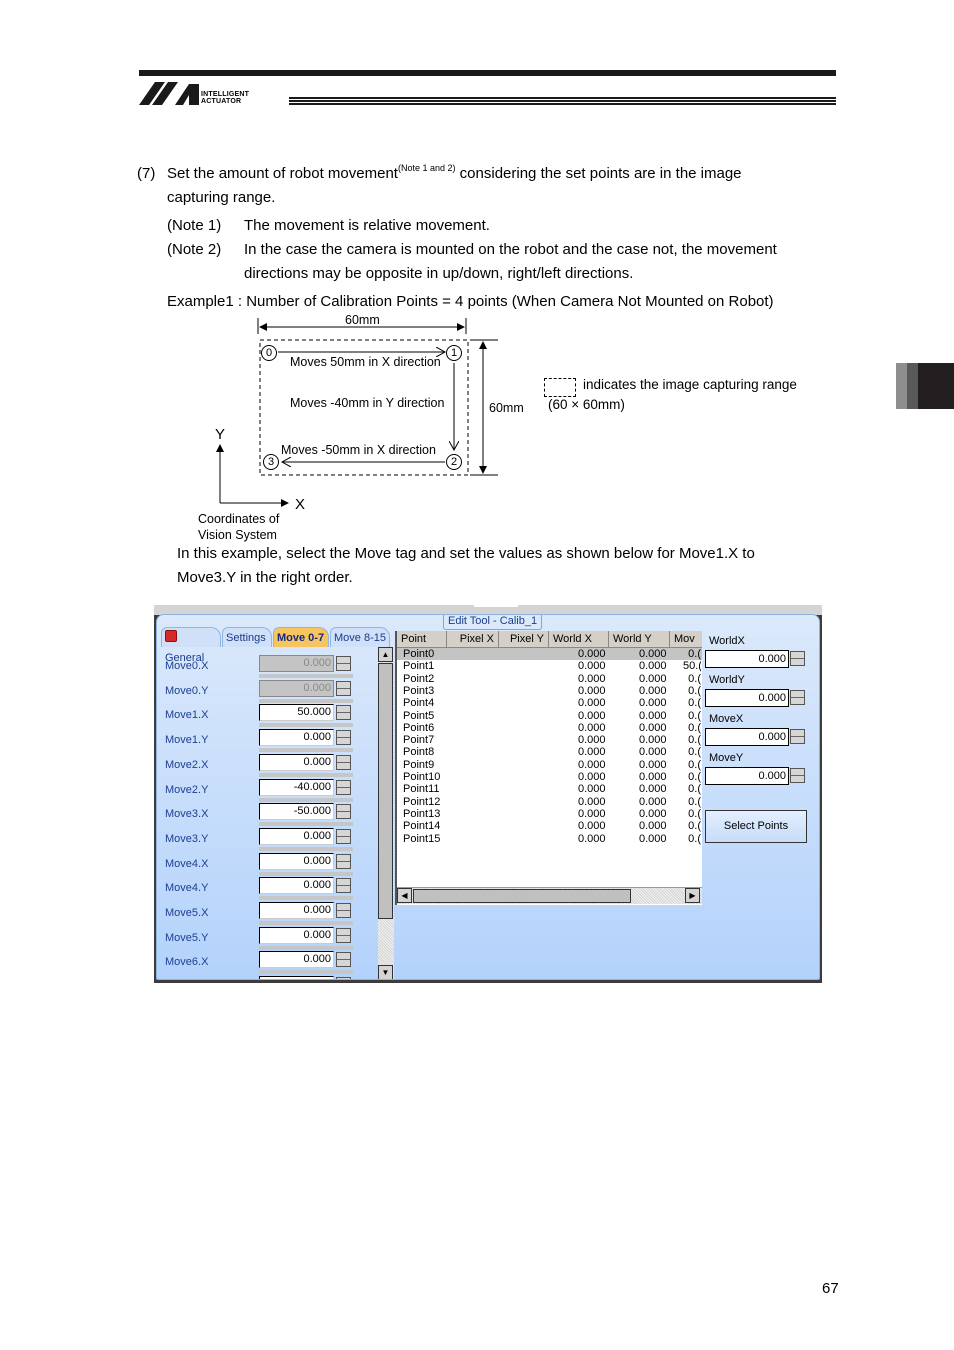 The height and width of the screenshot is (1350, 954). What do you see at coordinates (747, 776) in the screenshot?
I see `movey-value: 0.000` at bounding box center [747, 776].